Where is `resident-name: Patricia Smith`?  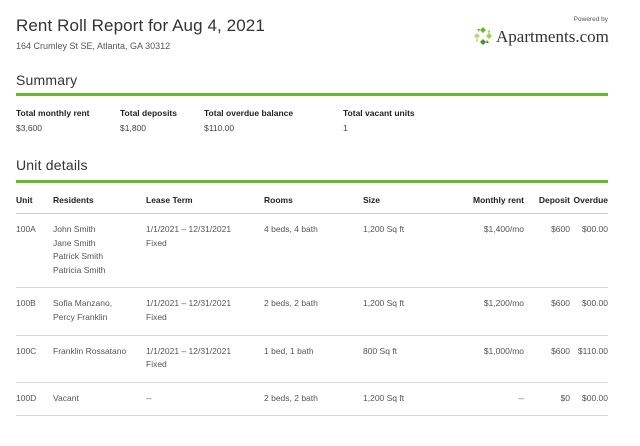 resident-name: Patricia Smith is located at coordinates (79, 269).